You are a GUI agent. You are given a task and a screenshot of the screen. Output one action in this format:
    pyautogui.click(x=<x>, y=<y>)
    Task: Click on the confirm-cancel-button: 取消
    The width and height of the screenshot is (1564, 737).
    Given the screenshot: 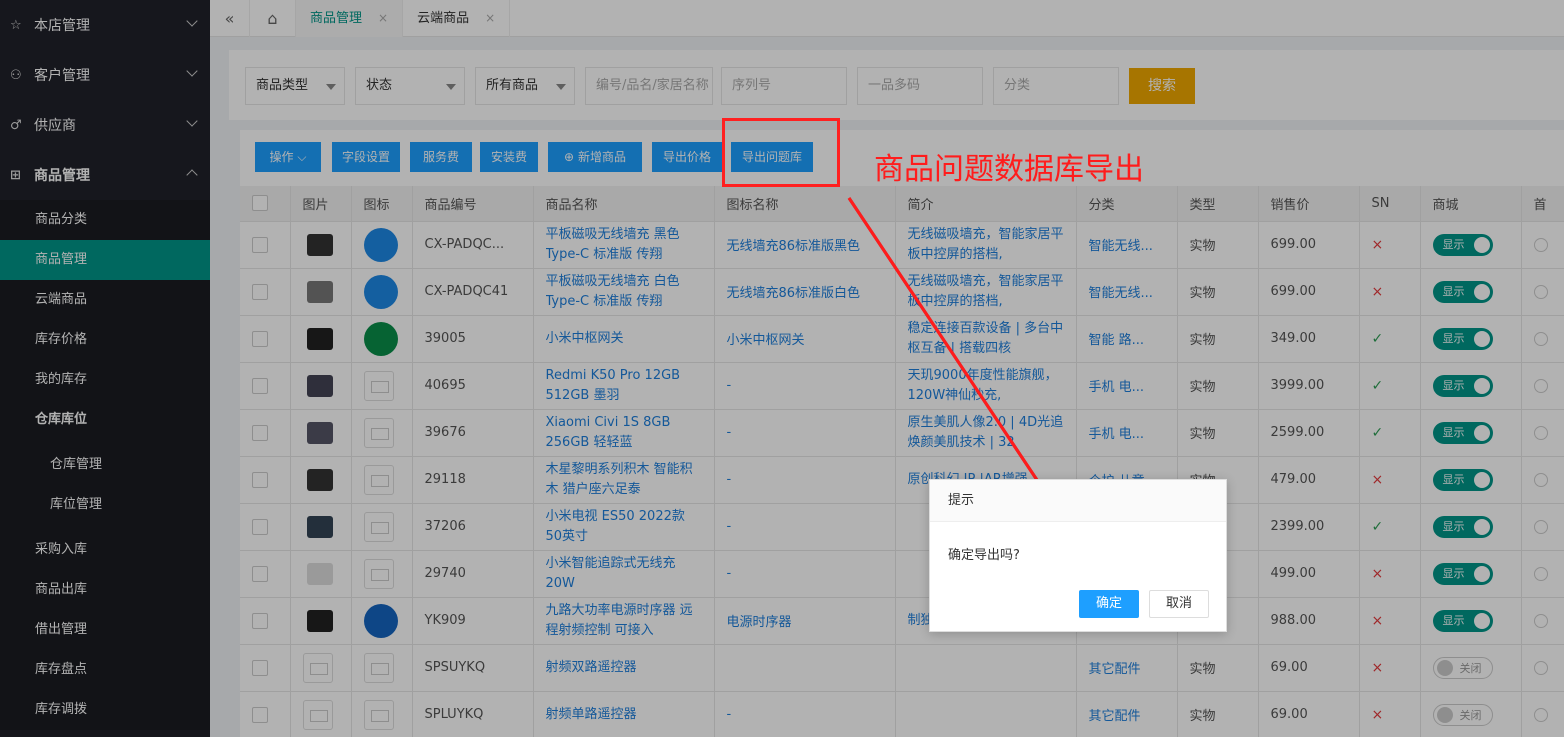 What is the action you would take?
    pyautogui.click(x=1179, y=604)
    